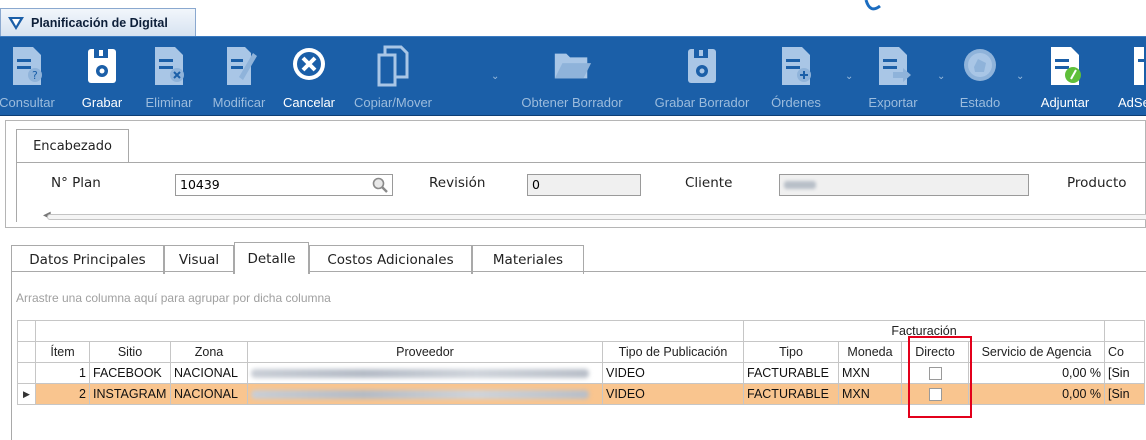 This screenshot has width=1146, height=440. I want to click on col-header-selector, so click(26, 352).